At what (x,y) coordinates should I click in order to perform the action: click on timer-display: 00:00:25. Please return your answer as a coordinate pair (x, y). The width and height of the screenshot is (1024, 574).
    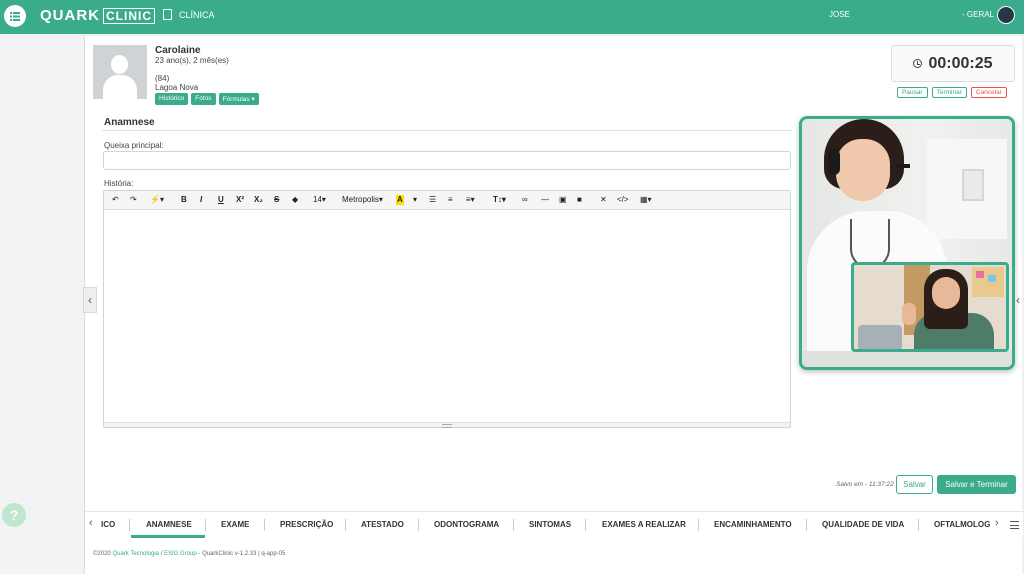
    Looking at the image, I should click on (953, 63).